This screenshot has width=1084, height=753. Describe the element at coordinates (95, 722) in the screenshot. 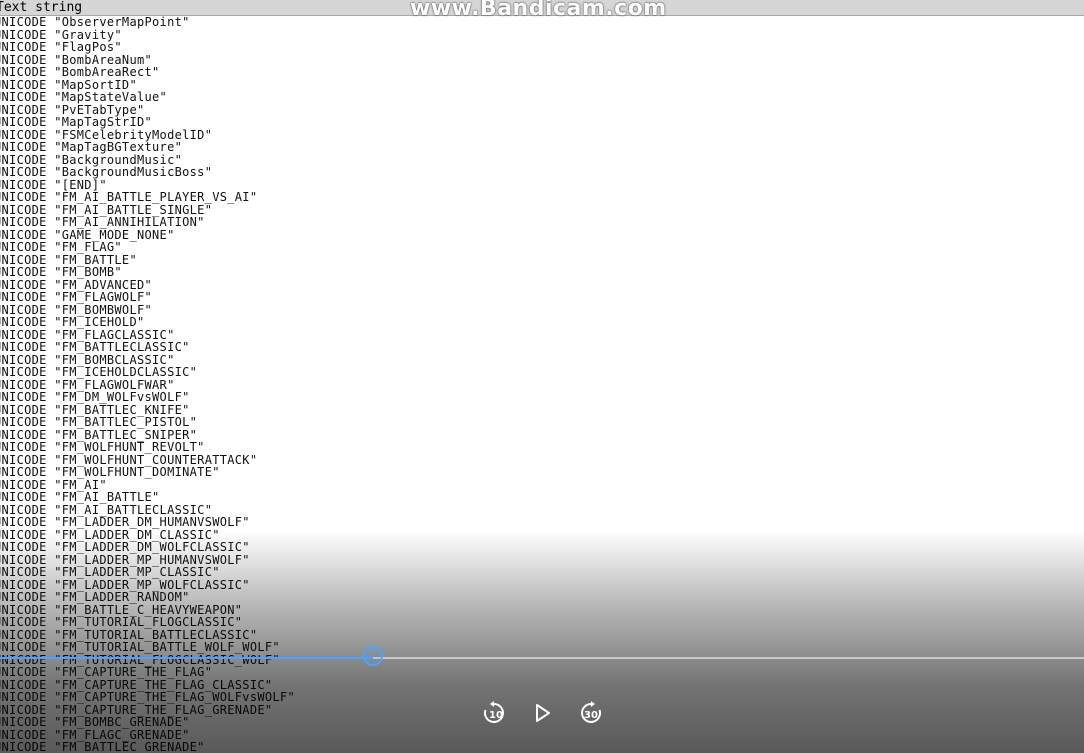

I see `list-row: UNICODE "FM_BOMBC_GRENADE"` at that location.